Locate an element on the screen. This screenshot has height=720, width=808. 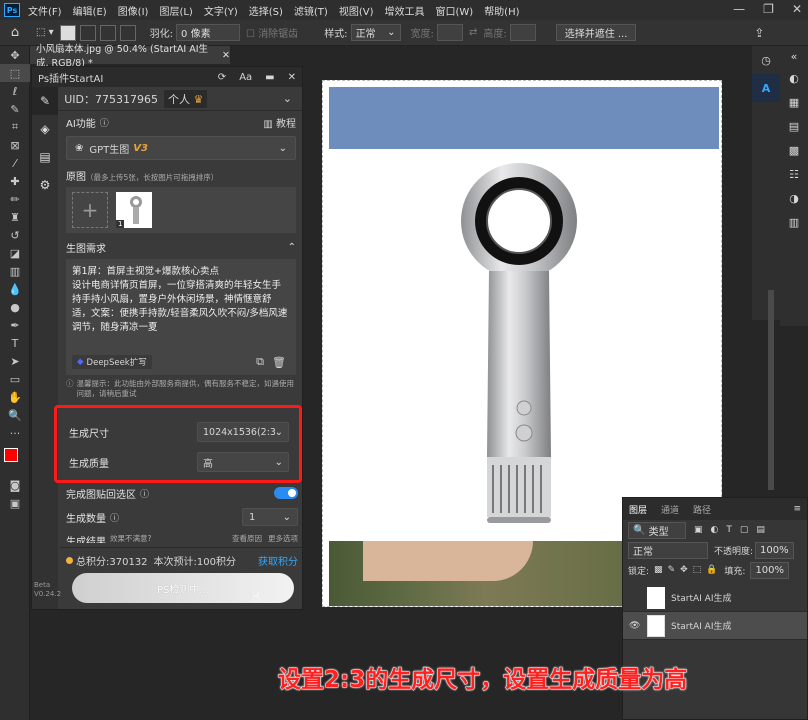
layer-row-selected: 👁 StartAI AI生成 is located at coordinates (715, 626).